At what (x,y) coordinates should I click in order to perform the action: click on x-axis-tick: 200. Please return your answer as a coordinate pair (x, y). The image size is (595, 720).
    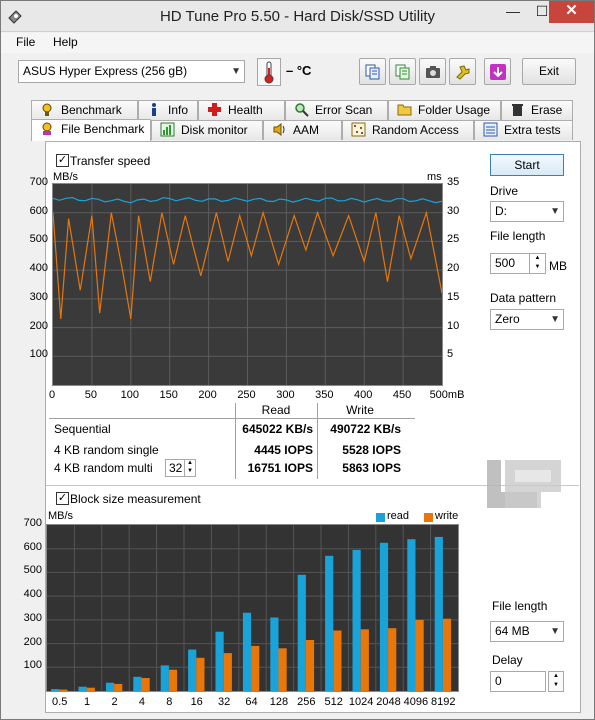
    Looking at the image, I should click on (207, 395).